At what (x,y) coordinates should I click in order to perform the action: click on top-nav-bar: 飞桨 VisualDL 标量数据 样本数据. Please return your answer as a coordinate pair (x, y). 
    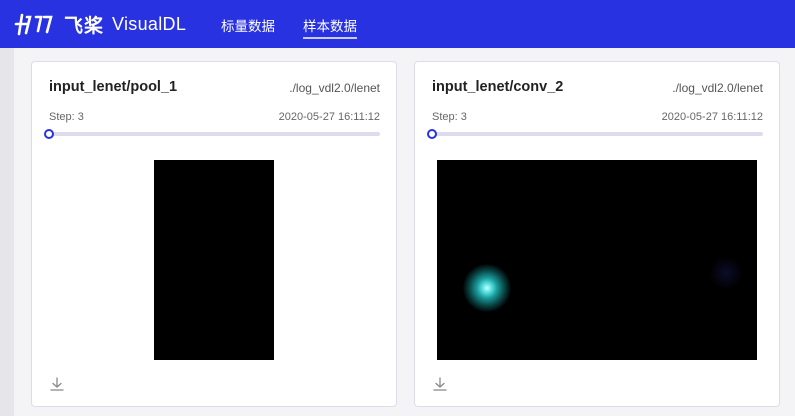
    Looking at the image, I should click on (397, 24).